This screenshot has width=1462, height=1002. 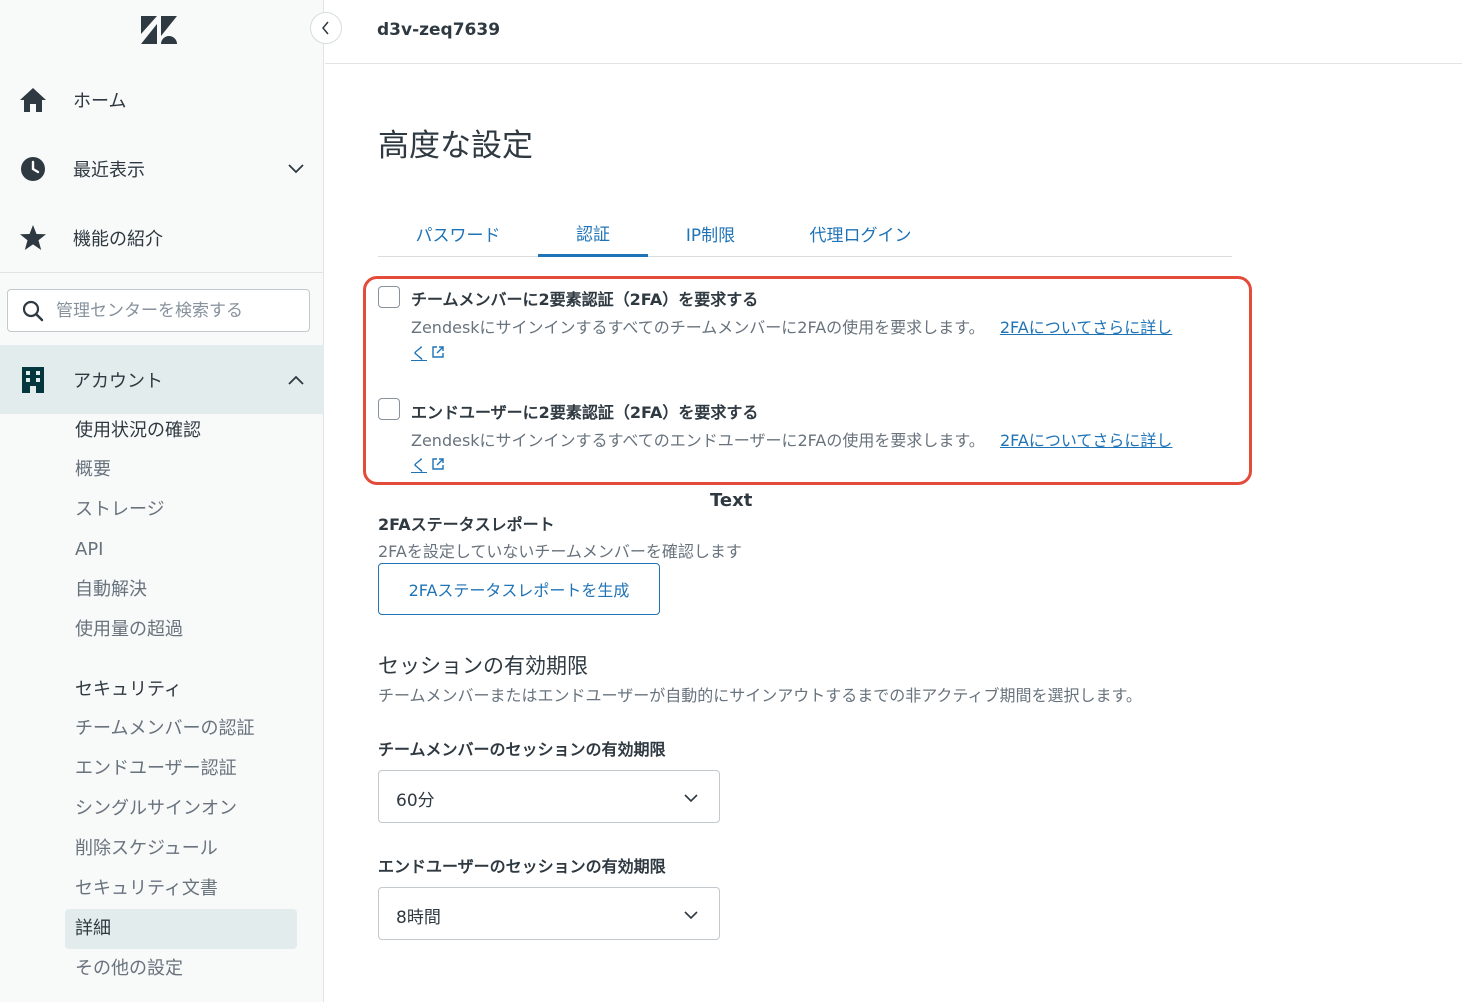 What do you see at coordinates (893, 32) in the screenshot?
I see `top-bar: d3v-zeq7639` at bounding box center [893, 32].